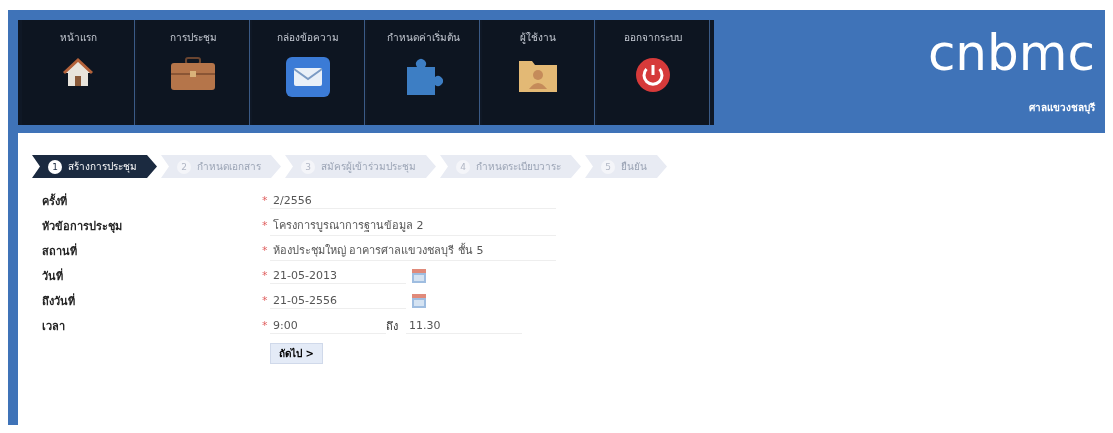 This screenshot has height=433, width=1113. What do you see at coordinates (392, 326) in the screenshot?
I see `to-label: ถึง` at bounding box center [392, 326].